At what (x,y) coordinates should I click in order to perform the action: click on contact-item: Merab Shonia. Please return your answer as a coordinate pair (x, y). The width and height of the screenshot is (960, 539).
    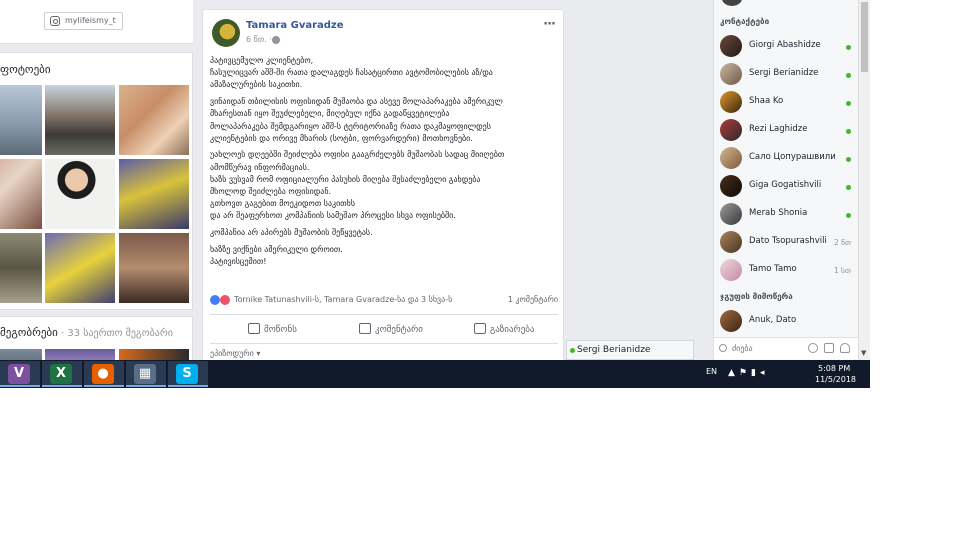
    Looking at the image, I should click on (786, 215).